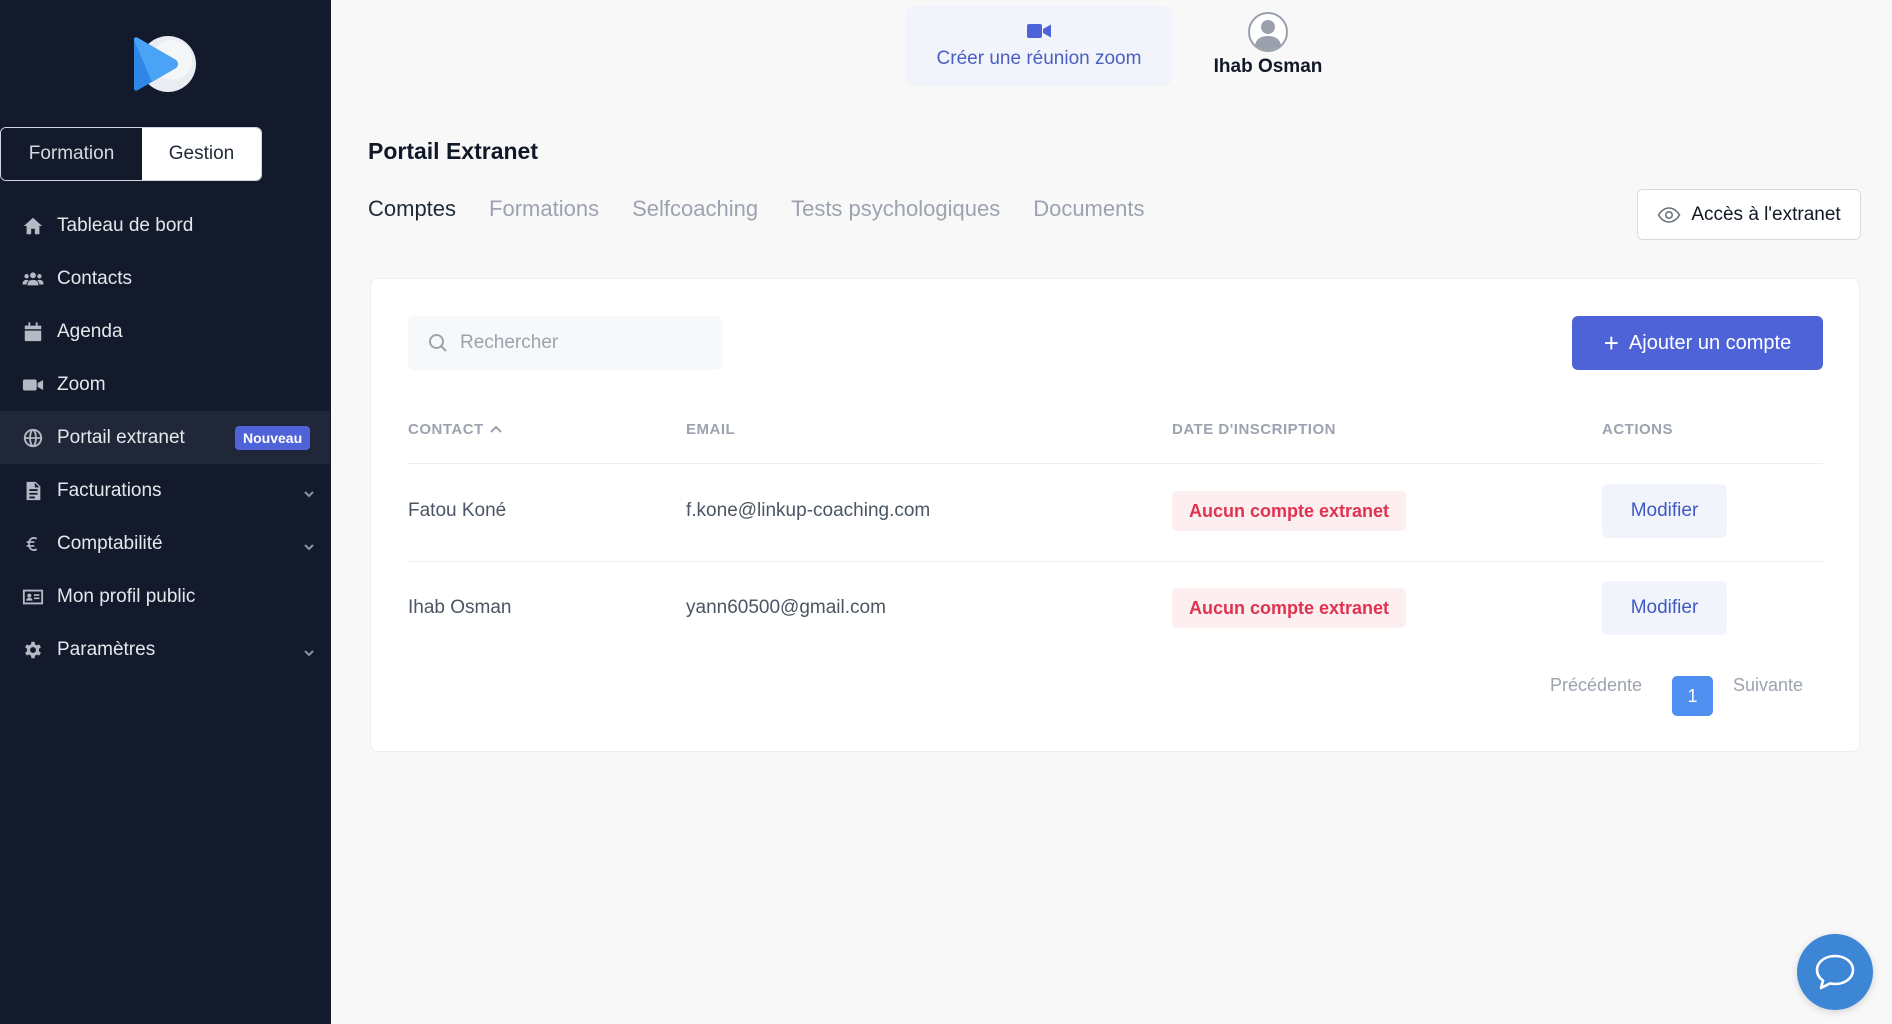 Image resolution: width=1892 pixels, height=1024 pixels. What do you see at coordinates (90, 331) in the screenshot?
I see `sidebar-item-label: Agenda` at bounding box center [90, 331].